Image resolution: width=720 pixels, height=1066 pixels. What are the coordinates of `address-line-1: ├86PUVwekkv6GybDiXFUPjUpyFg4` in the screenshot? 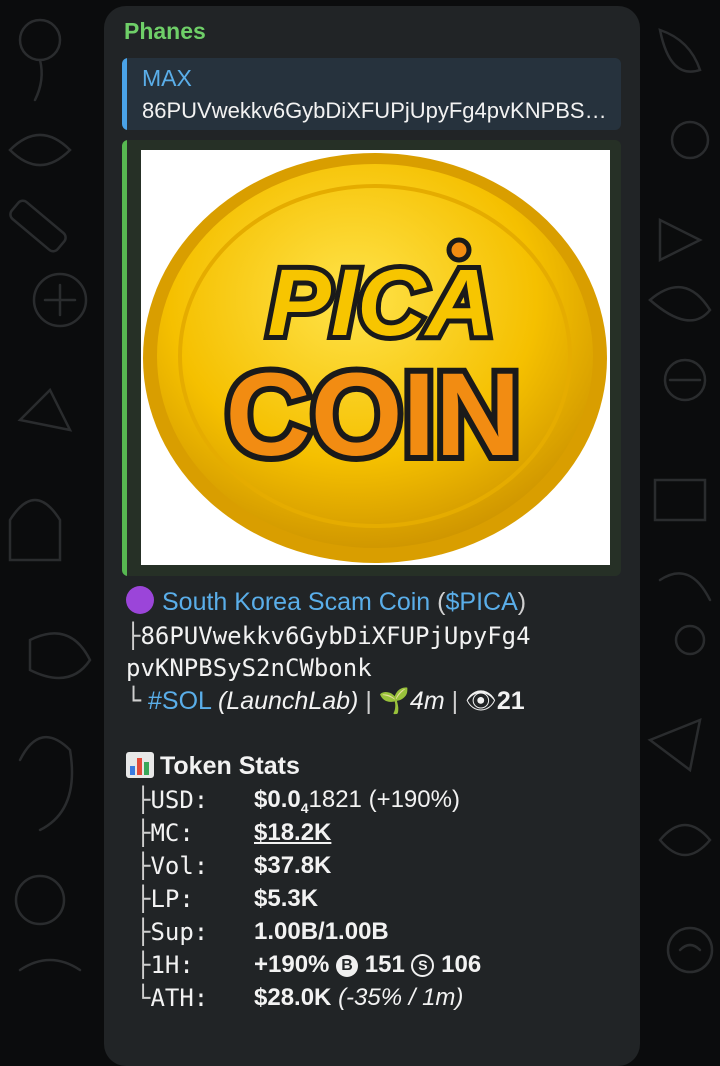 It's located at (328, 636).